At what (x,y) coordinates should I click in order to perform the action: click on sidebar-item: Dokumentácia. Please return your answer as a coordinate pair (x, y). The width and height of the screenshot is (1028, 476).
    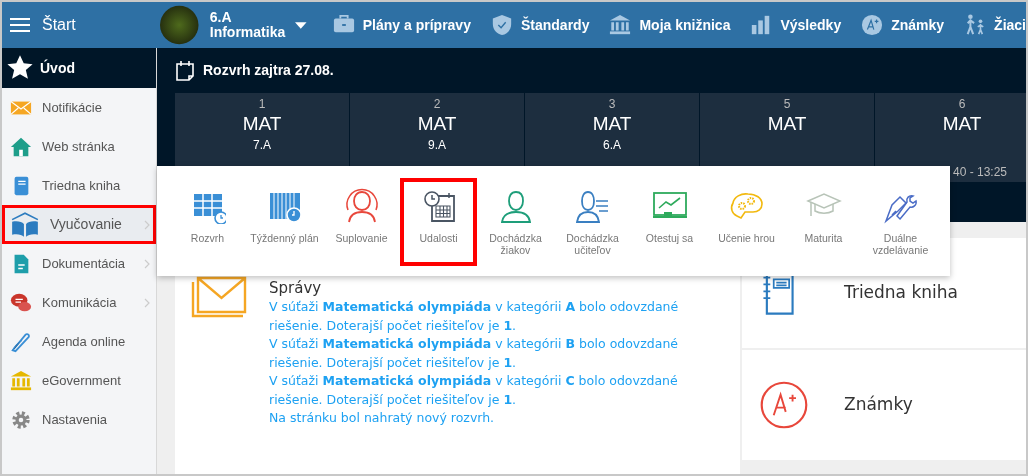
    Looking at the image, I should click on (79, 263).